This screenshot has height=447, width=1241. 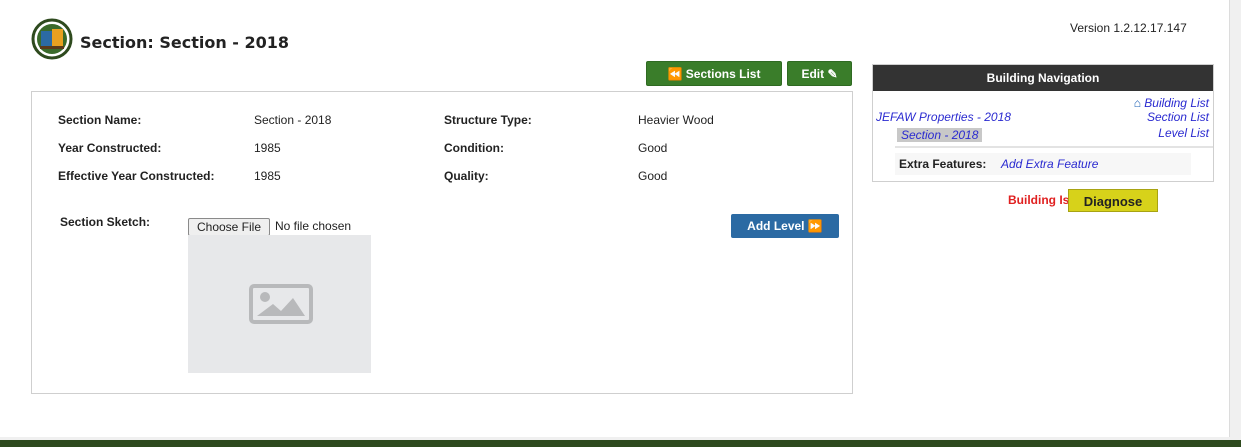 What do you see at coordinates (940, 135) in the screenshot?
I see `current-section-link: Section - 2018` at bounding box center [940, 135].